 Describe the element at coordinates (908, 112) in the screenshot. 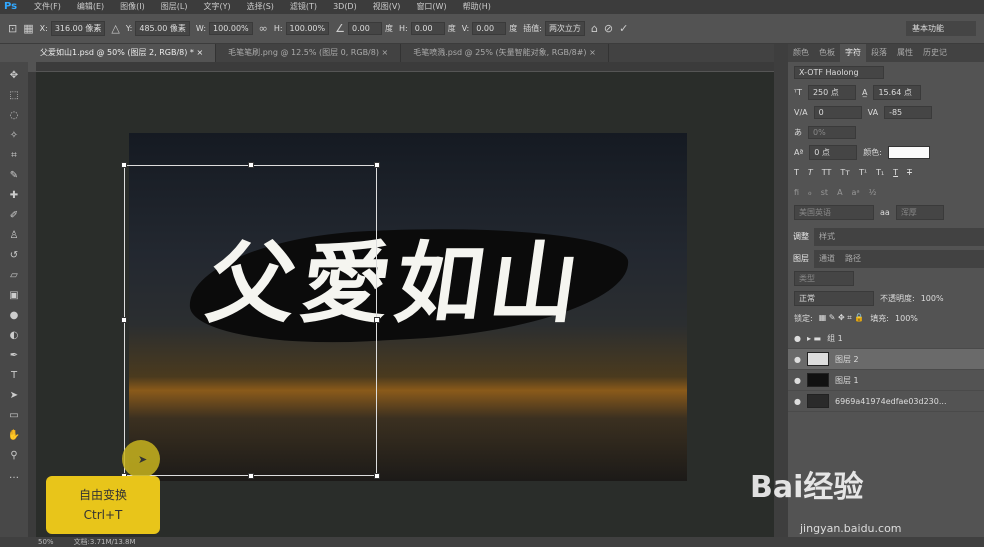

I see `tracking-input: -85` at that location.